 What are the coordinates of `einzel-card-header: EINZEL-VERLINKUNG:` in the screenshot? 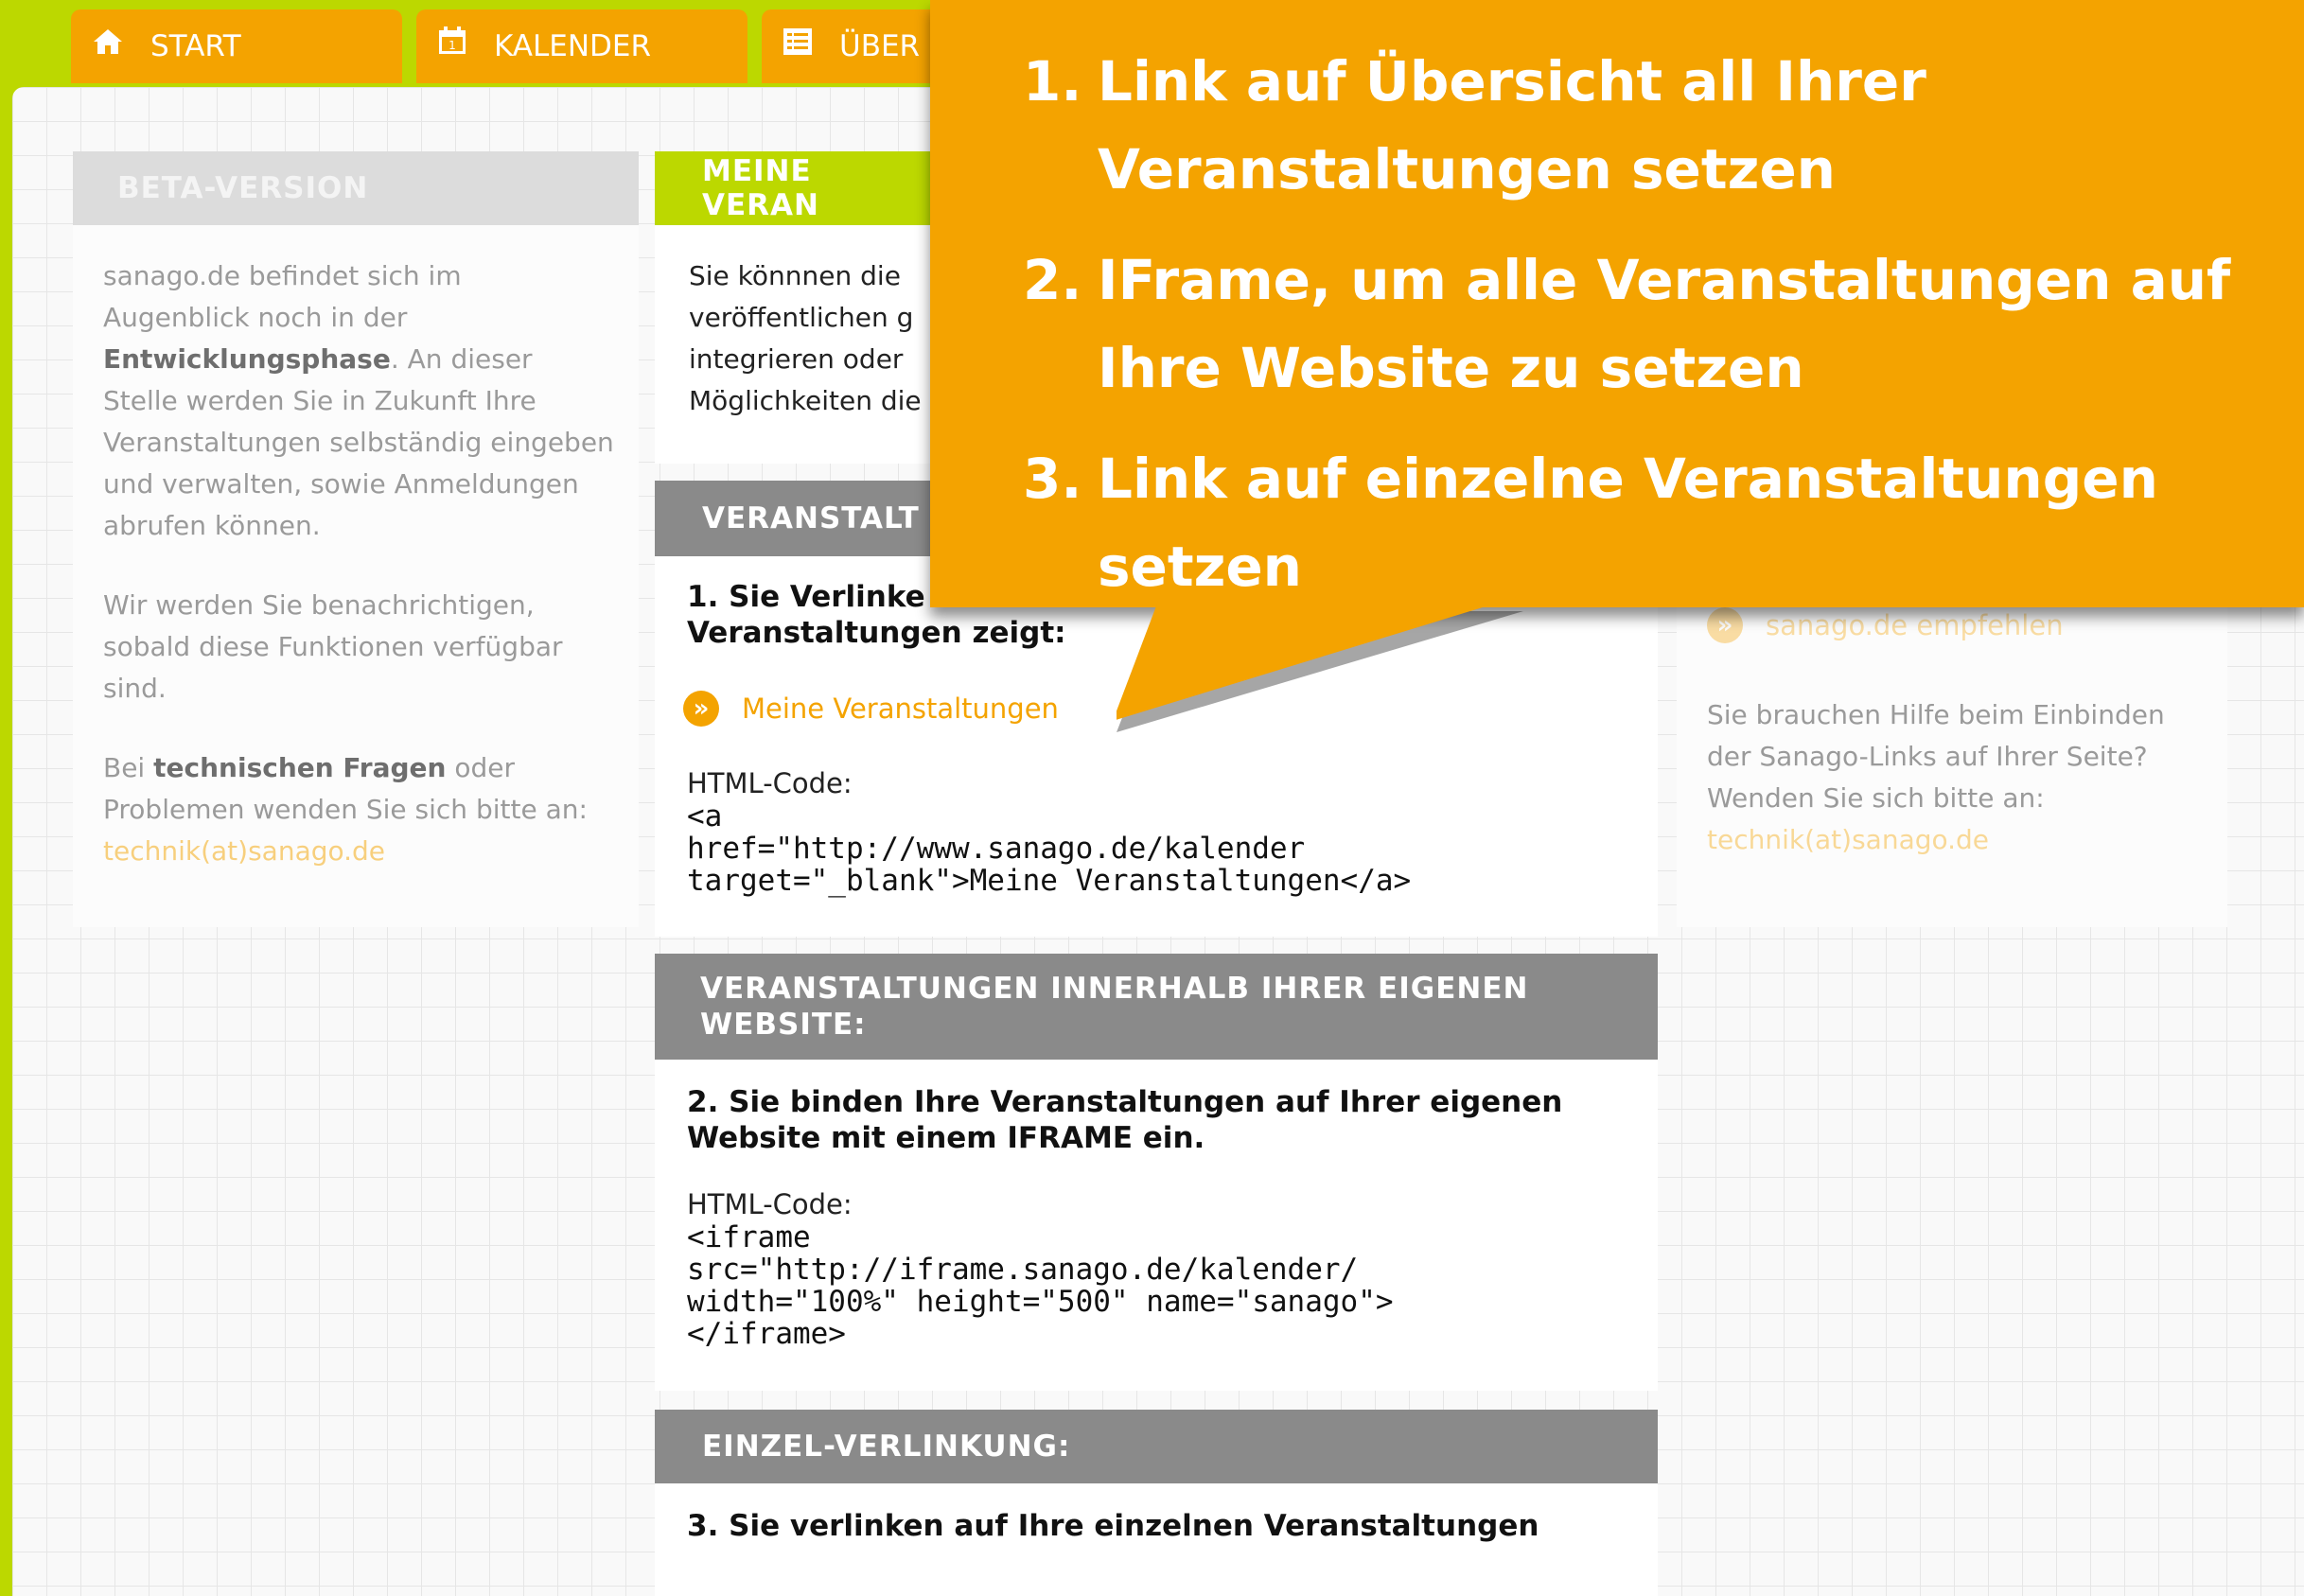 It's located at (1156, 1446).